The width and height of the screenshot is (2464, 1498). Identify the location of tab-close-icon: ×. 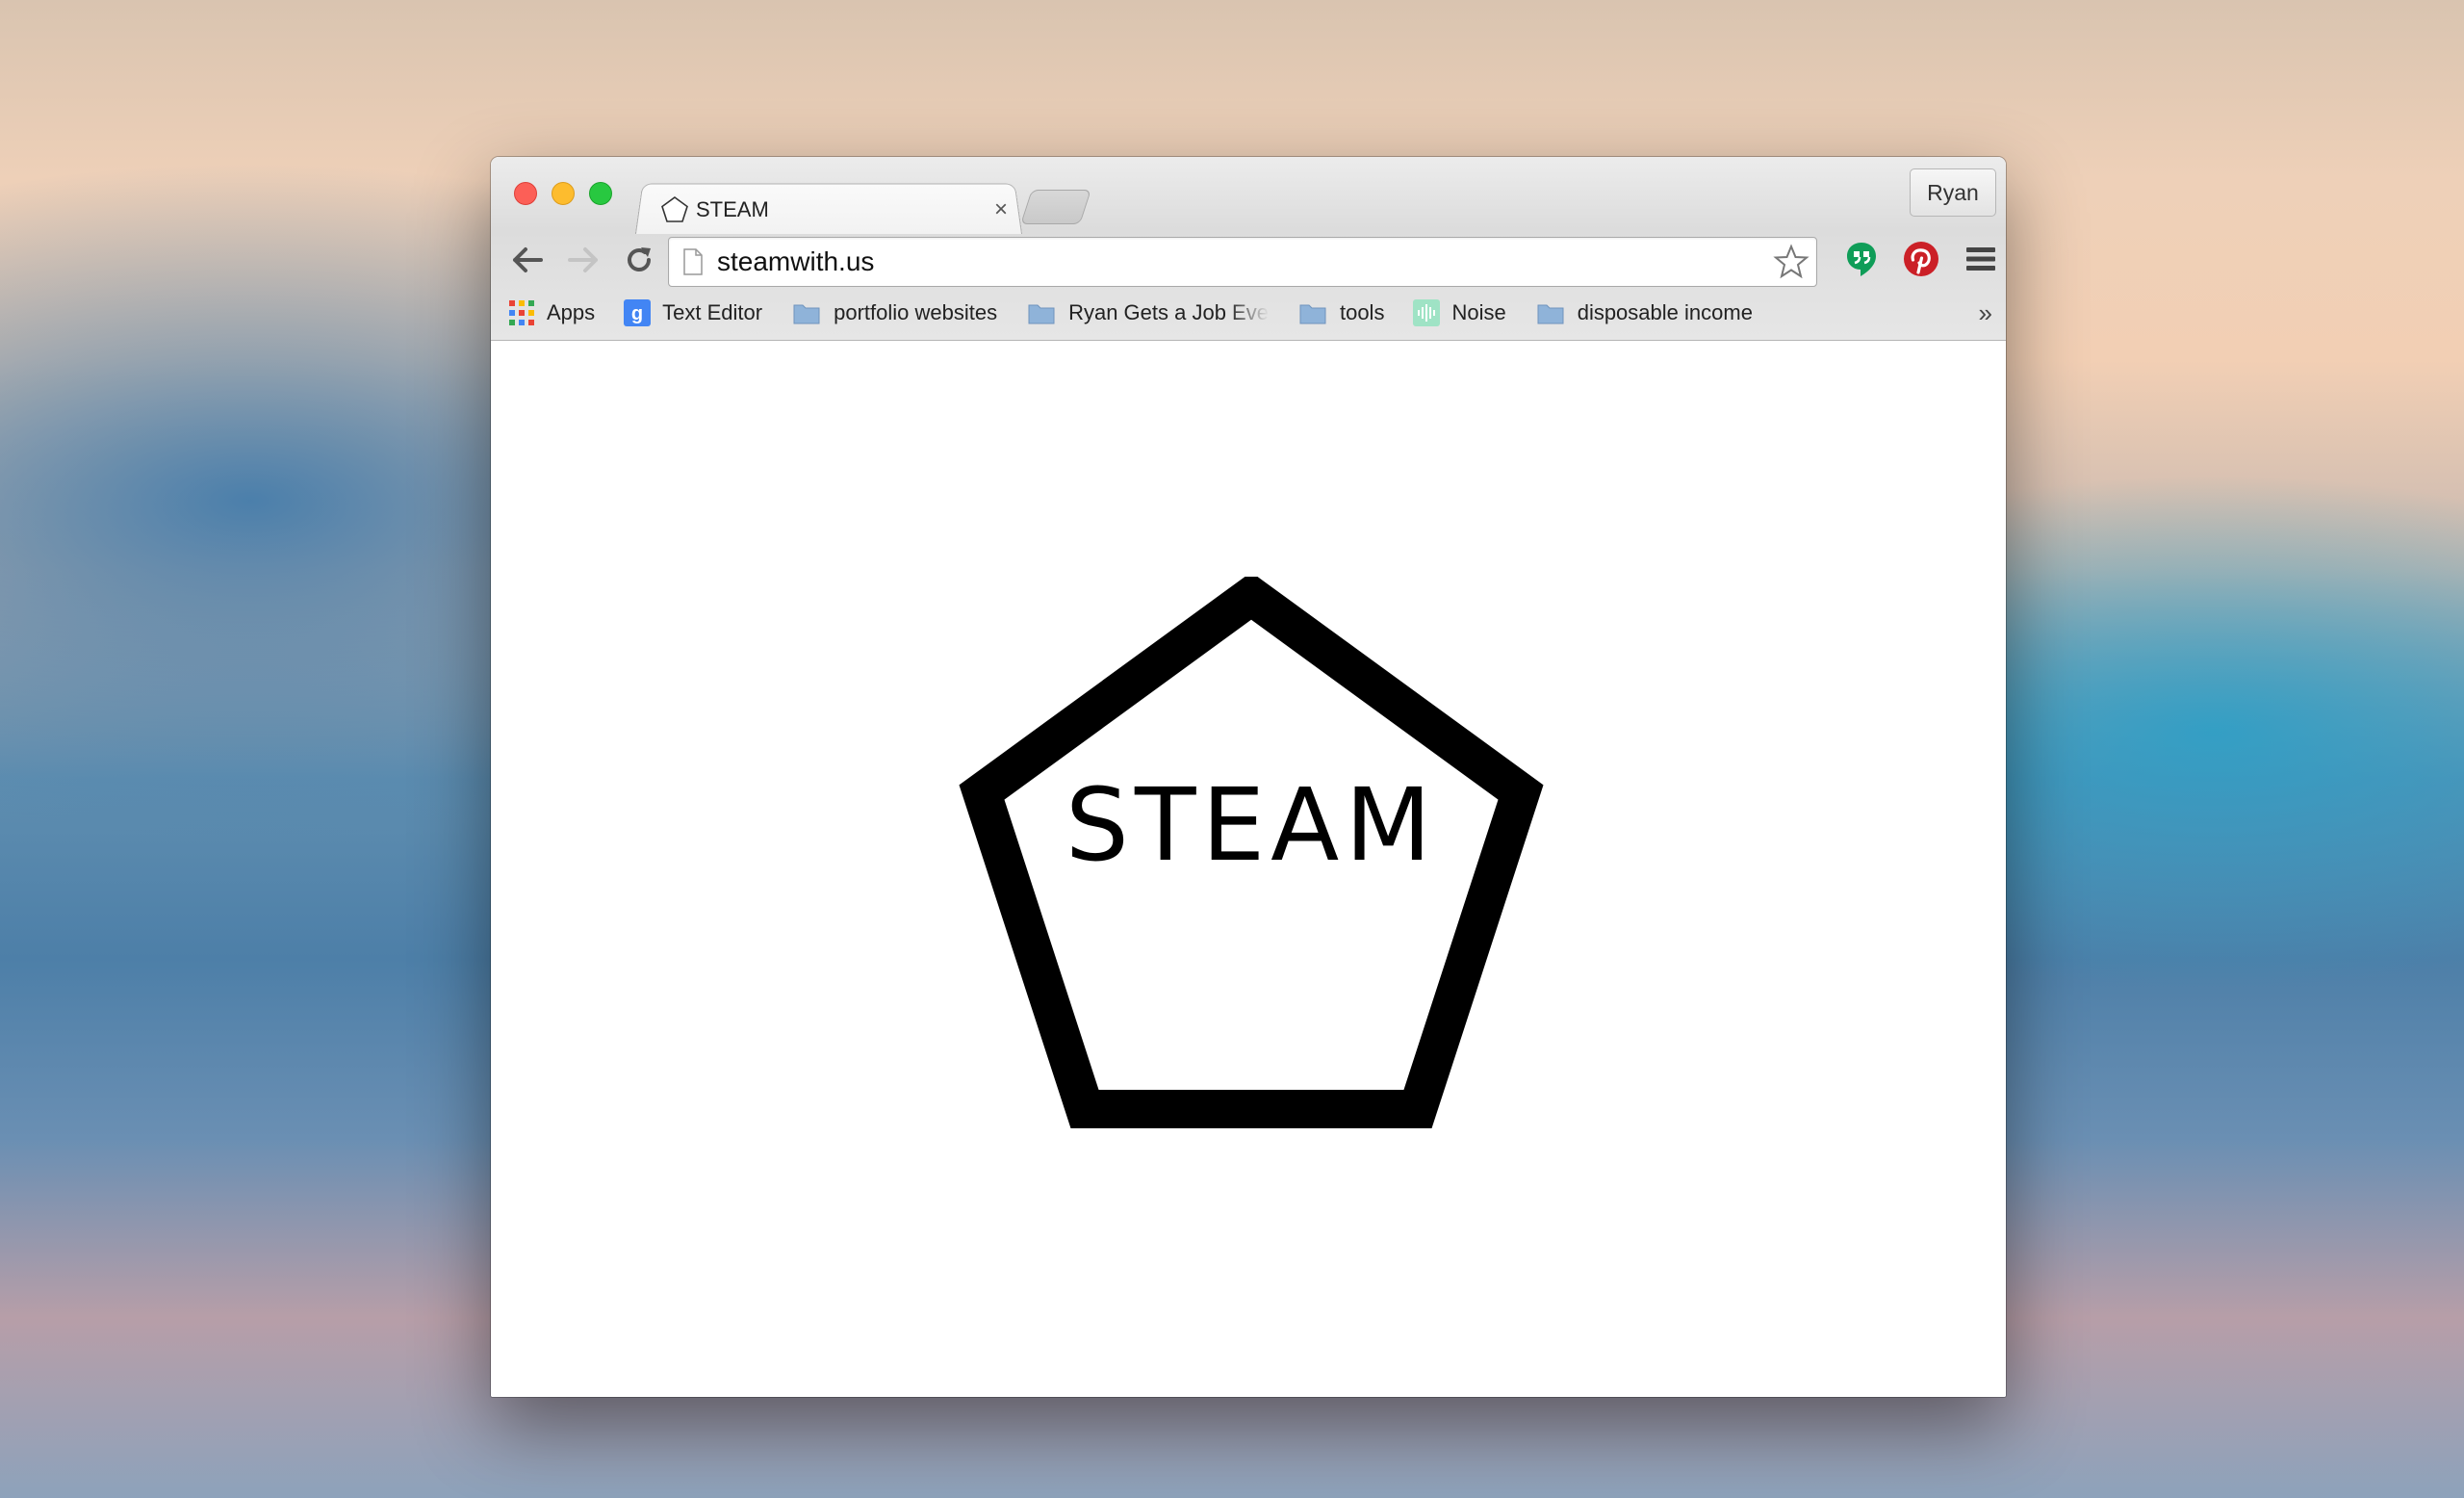
(1001, 209).